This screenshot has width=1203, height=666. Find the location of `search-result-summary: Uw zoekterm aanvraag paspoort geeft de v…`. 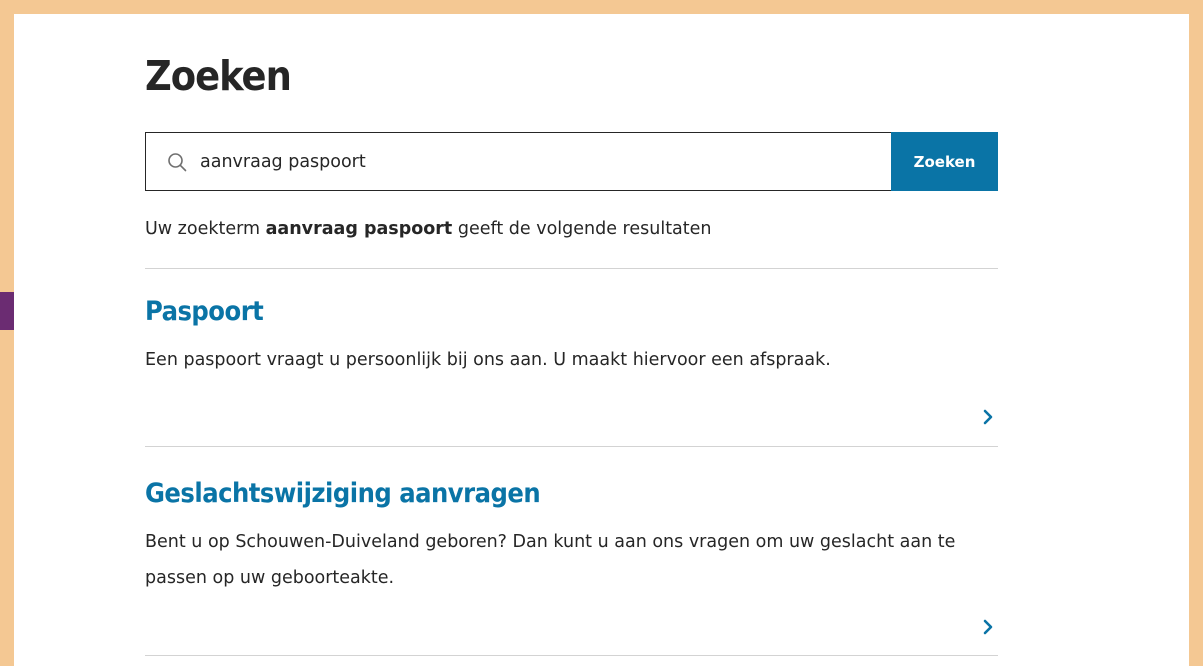

search-result-summary: Uw zoekterm aanvraag paspoort geeft de v… is located at coordinates (428, 229).